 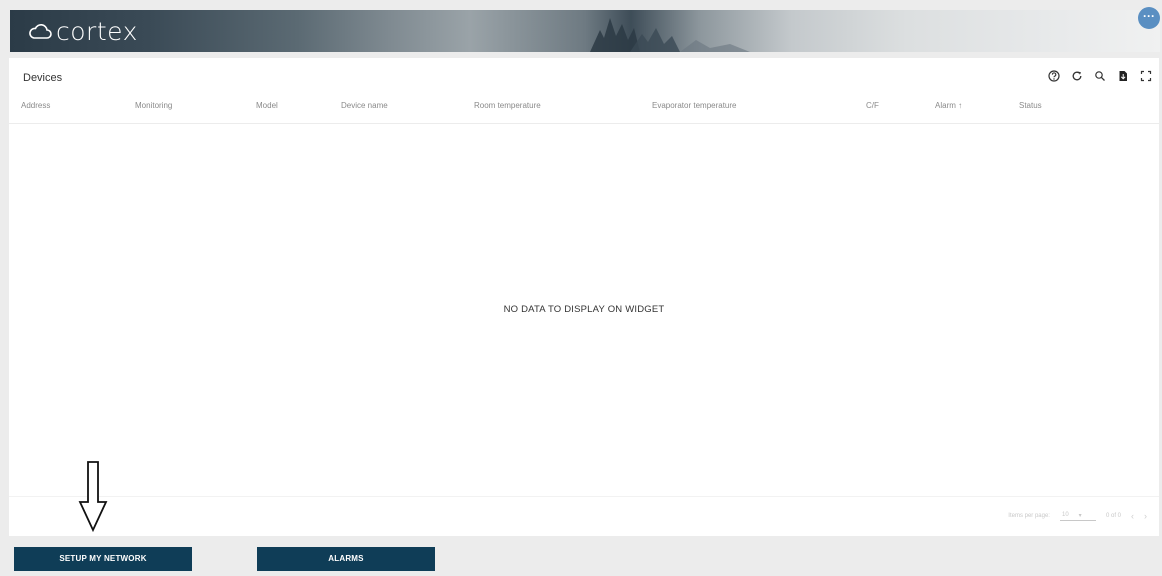 I want to click on dropdown-arrow-icon: ▾, so click(x=1080, y=515).